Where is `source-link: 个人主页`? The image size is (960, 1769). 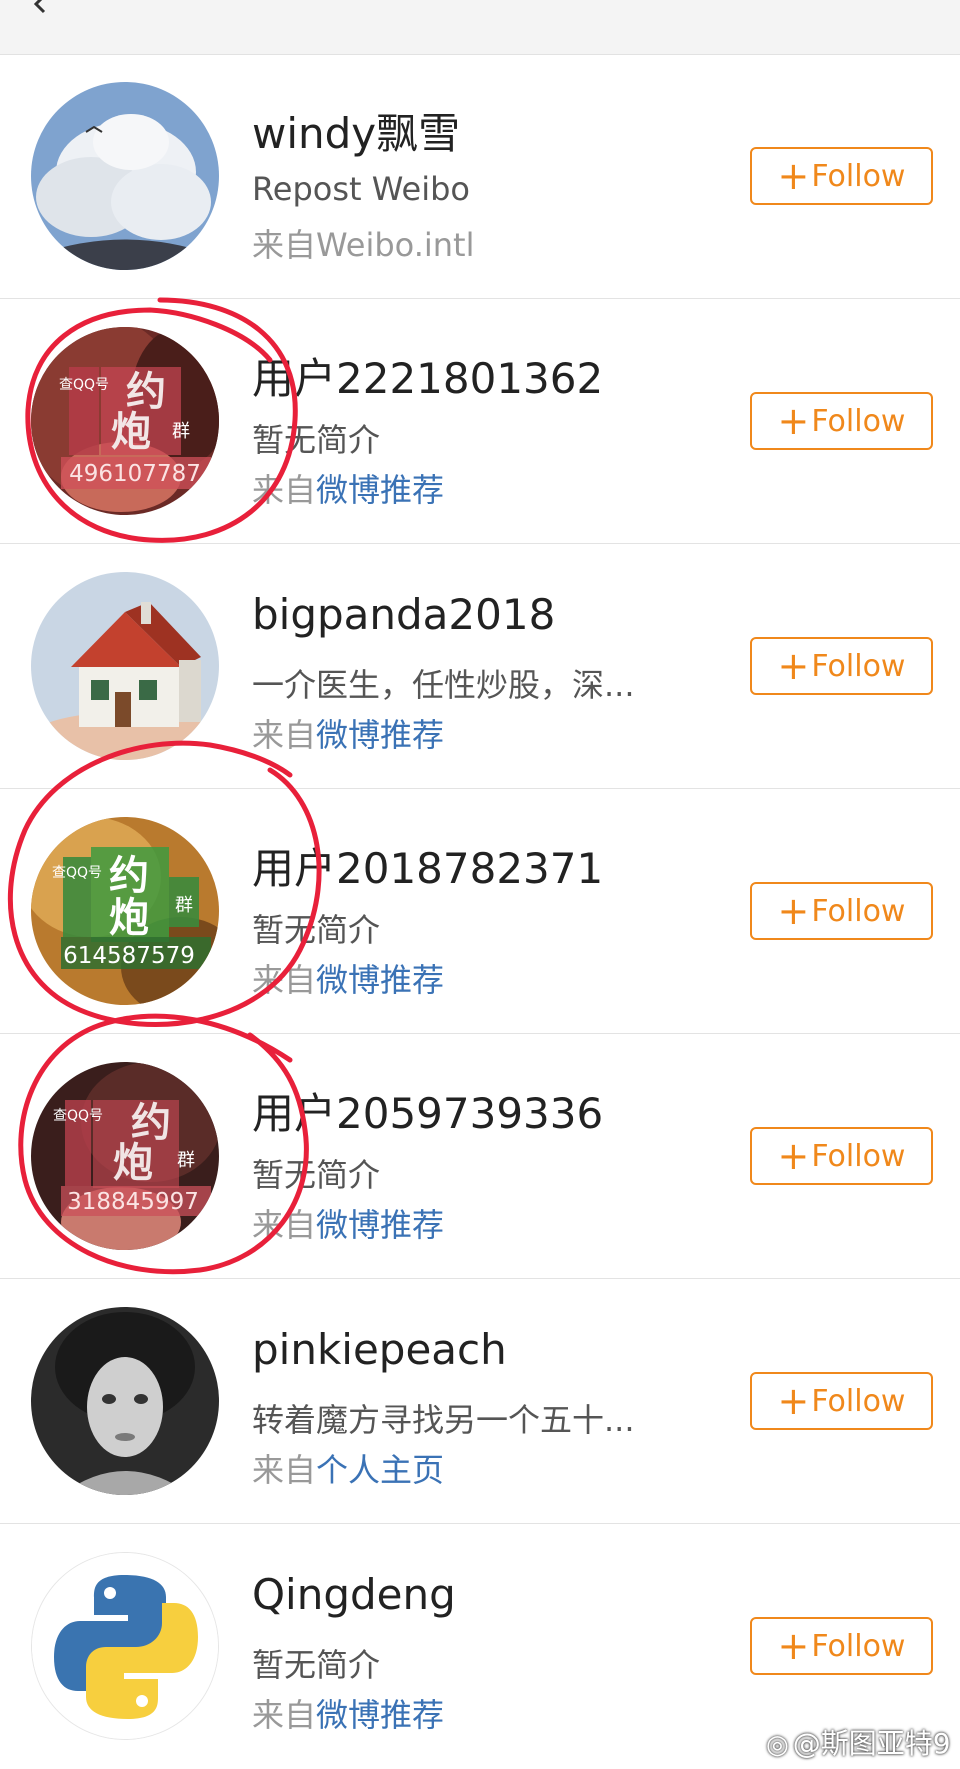 source-link: 个人主页 is located at coordinates (380, 1470).